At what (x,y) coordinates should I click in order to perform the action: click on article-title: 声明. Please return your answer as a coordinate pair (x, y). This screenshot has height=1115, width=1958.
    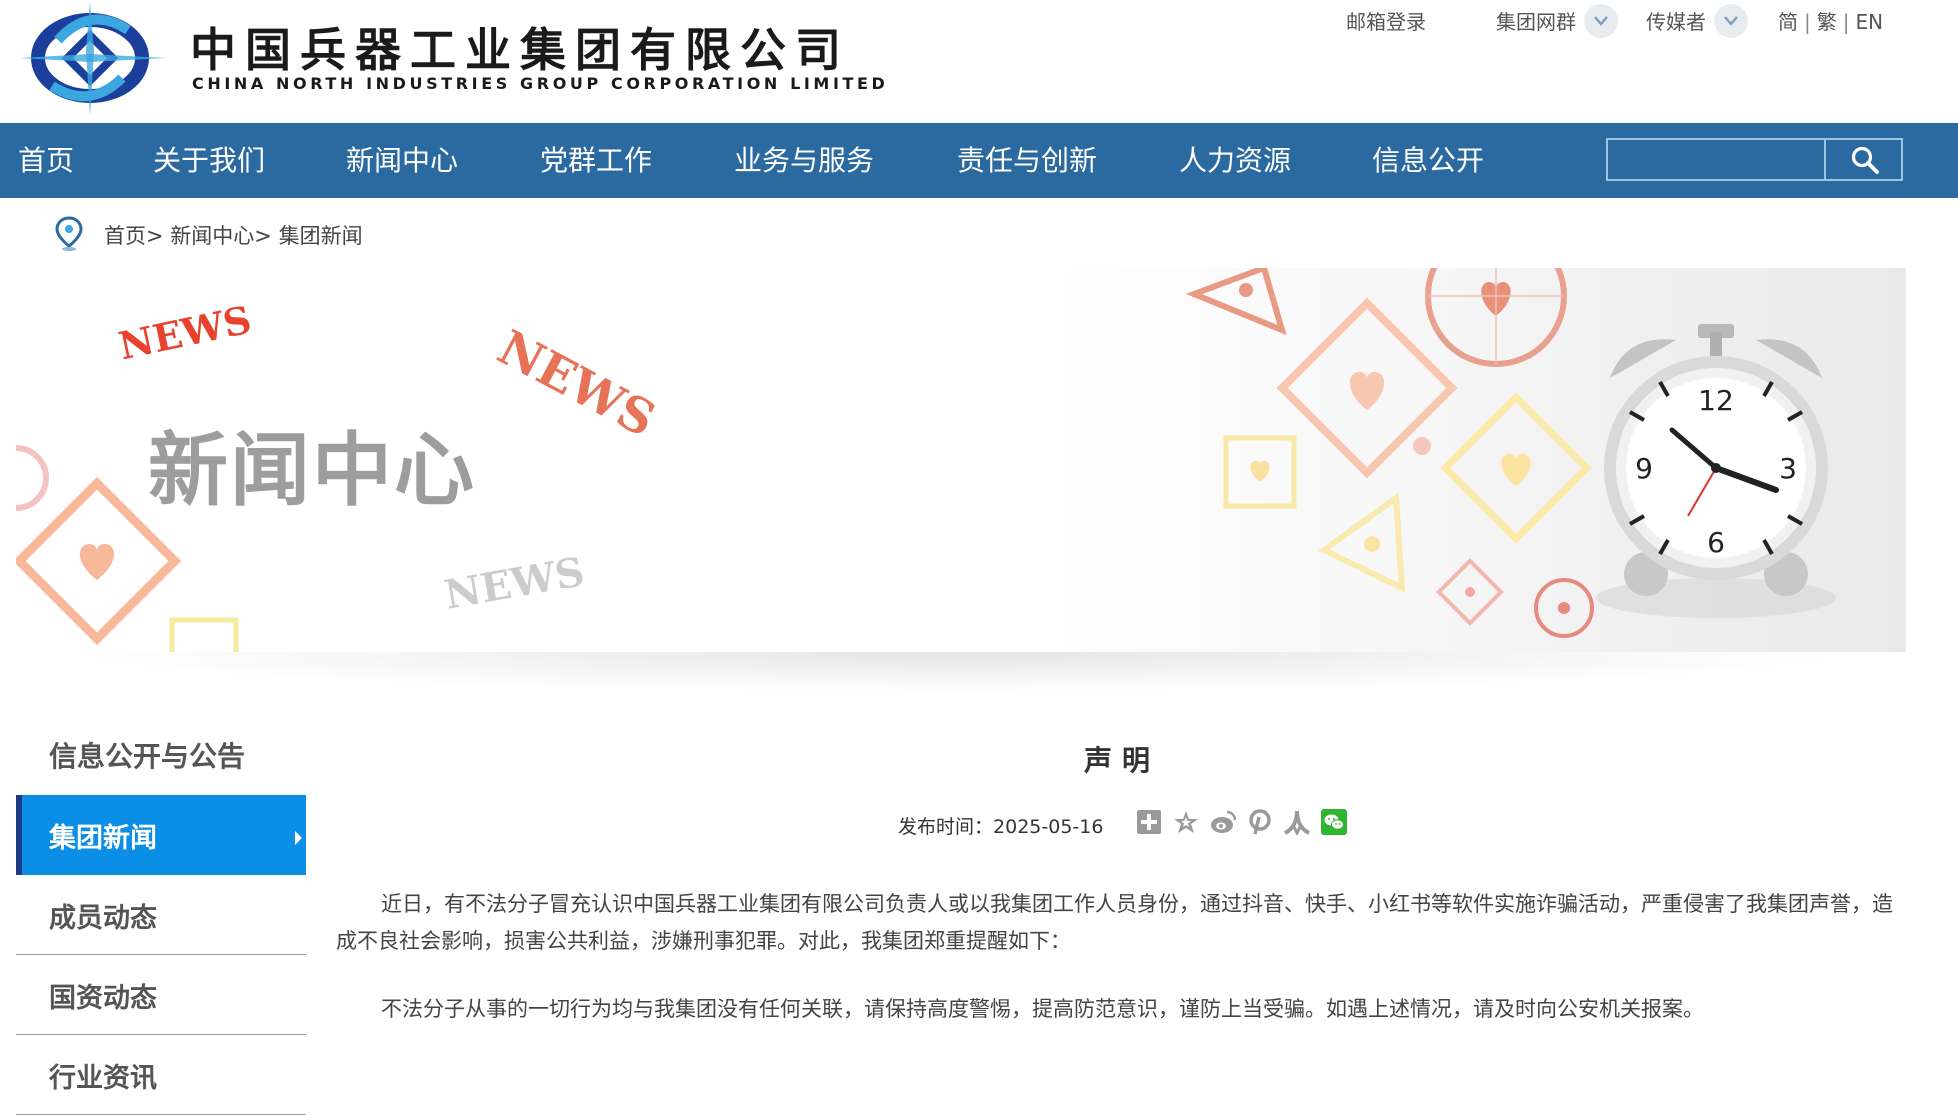
    Looking at the image, I should click on (1121, 760).